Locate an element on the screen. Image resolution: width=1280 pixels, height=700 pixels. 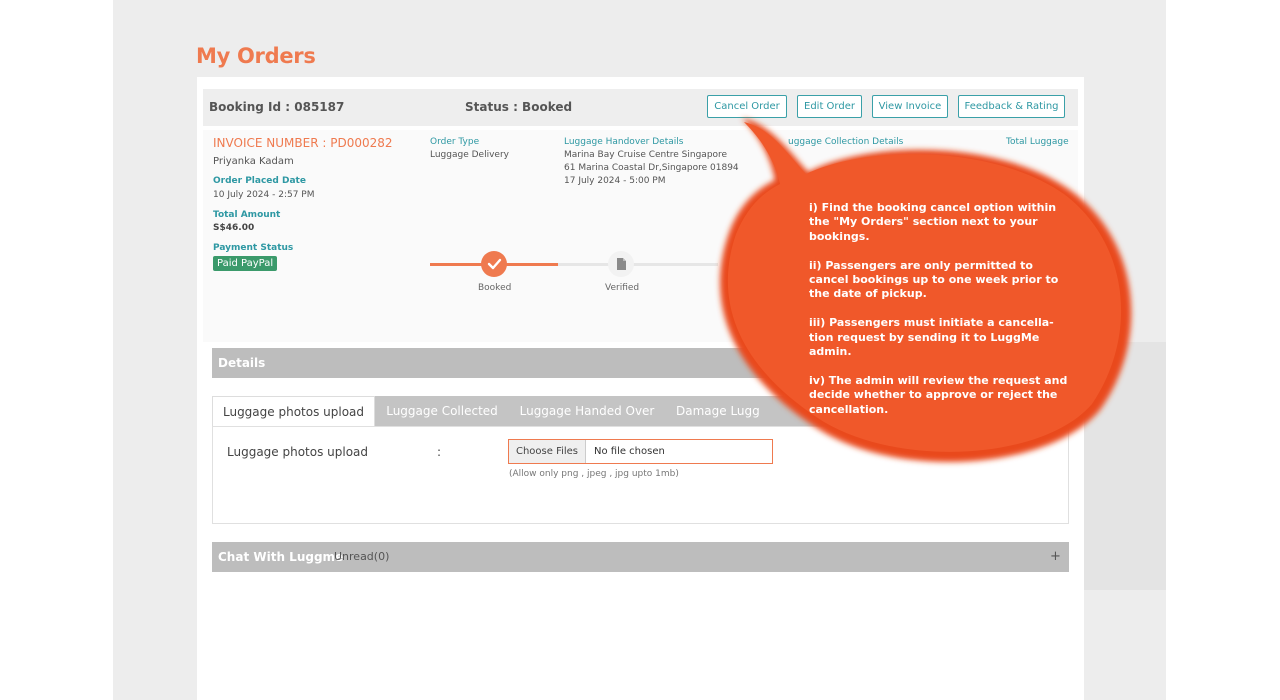
payment-status-badge: Paid PayPal is located at coordinates (245, 263).